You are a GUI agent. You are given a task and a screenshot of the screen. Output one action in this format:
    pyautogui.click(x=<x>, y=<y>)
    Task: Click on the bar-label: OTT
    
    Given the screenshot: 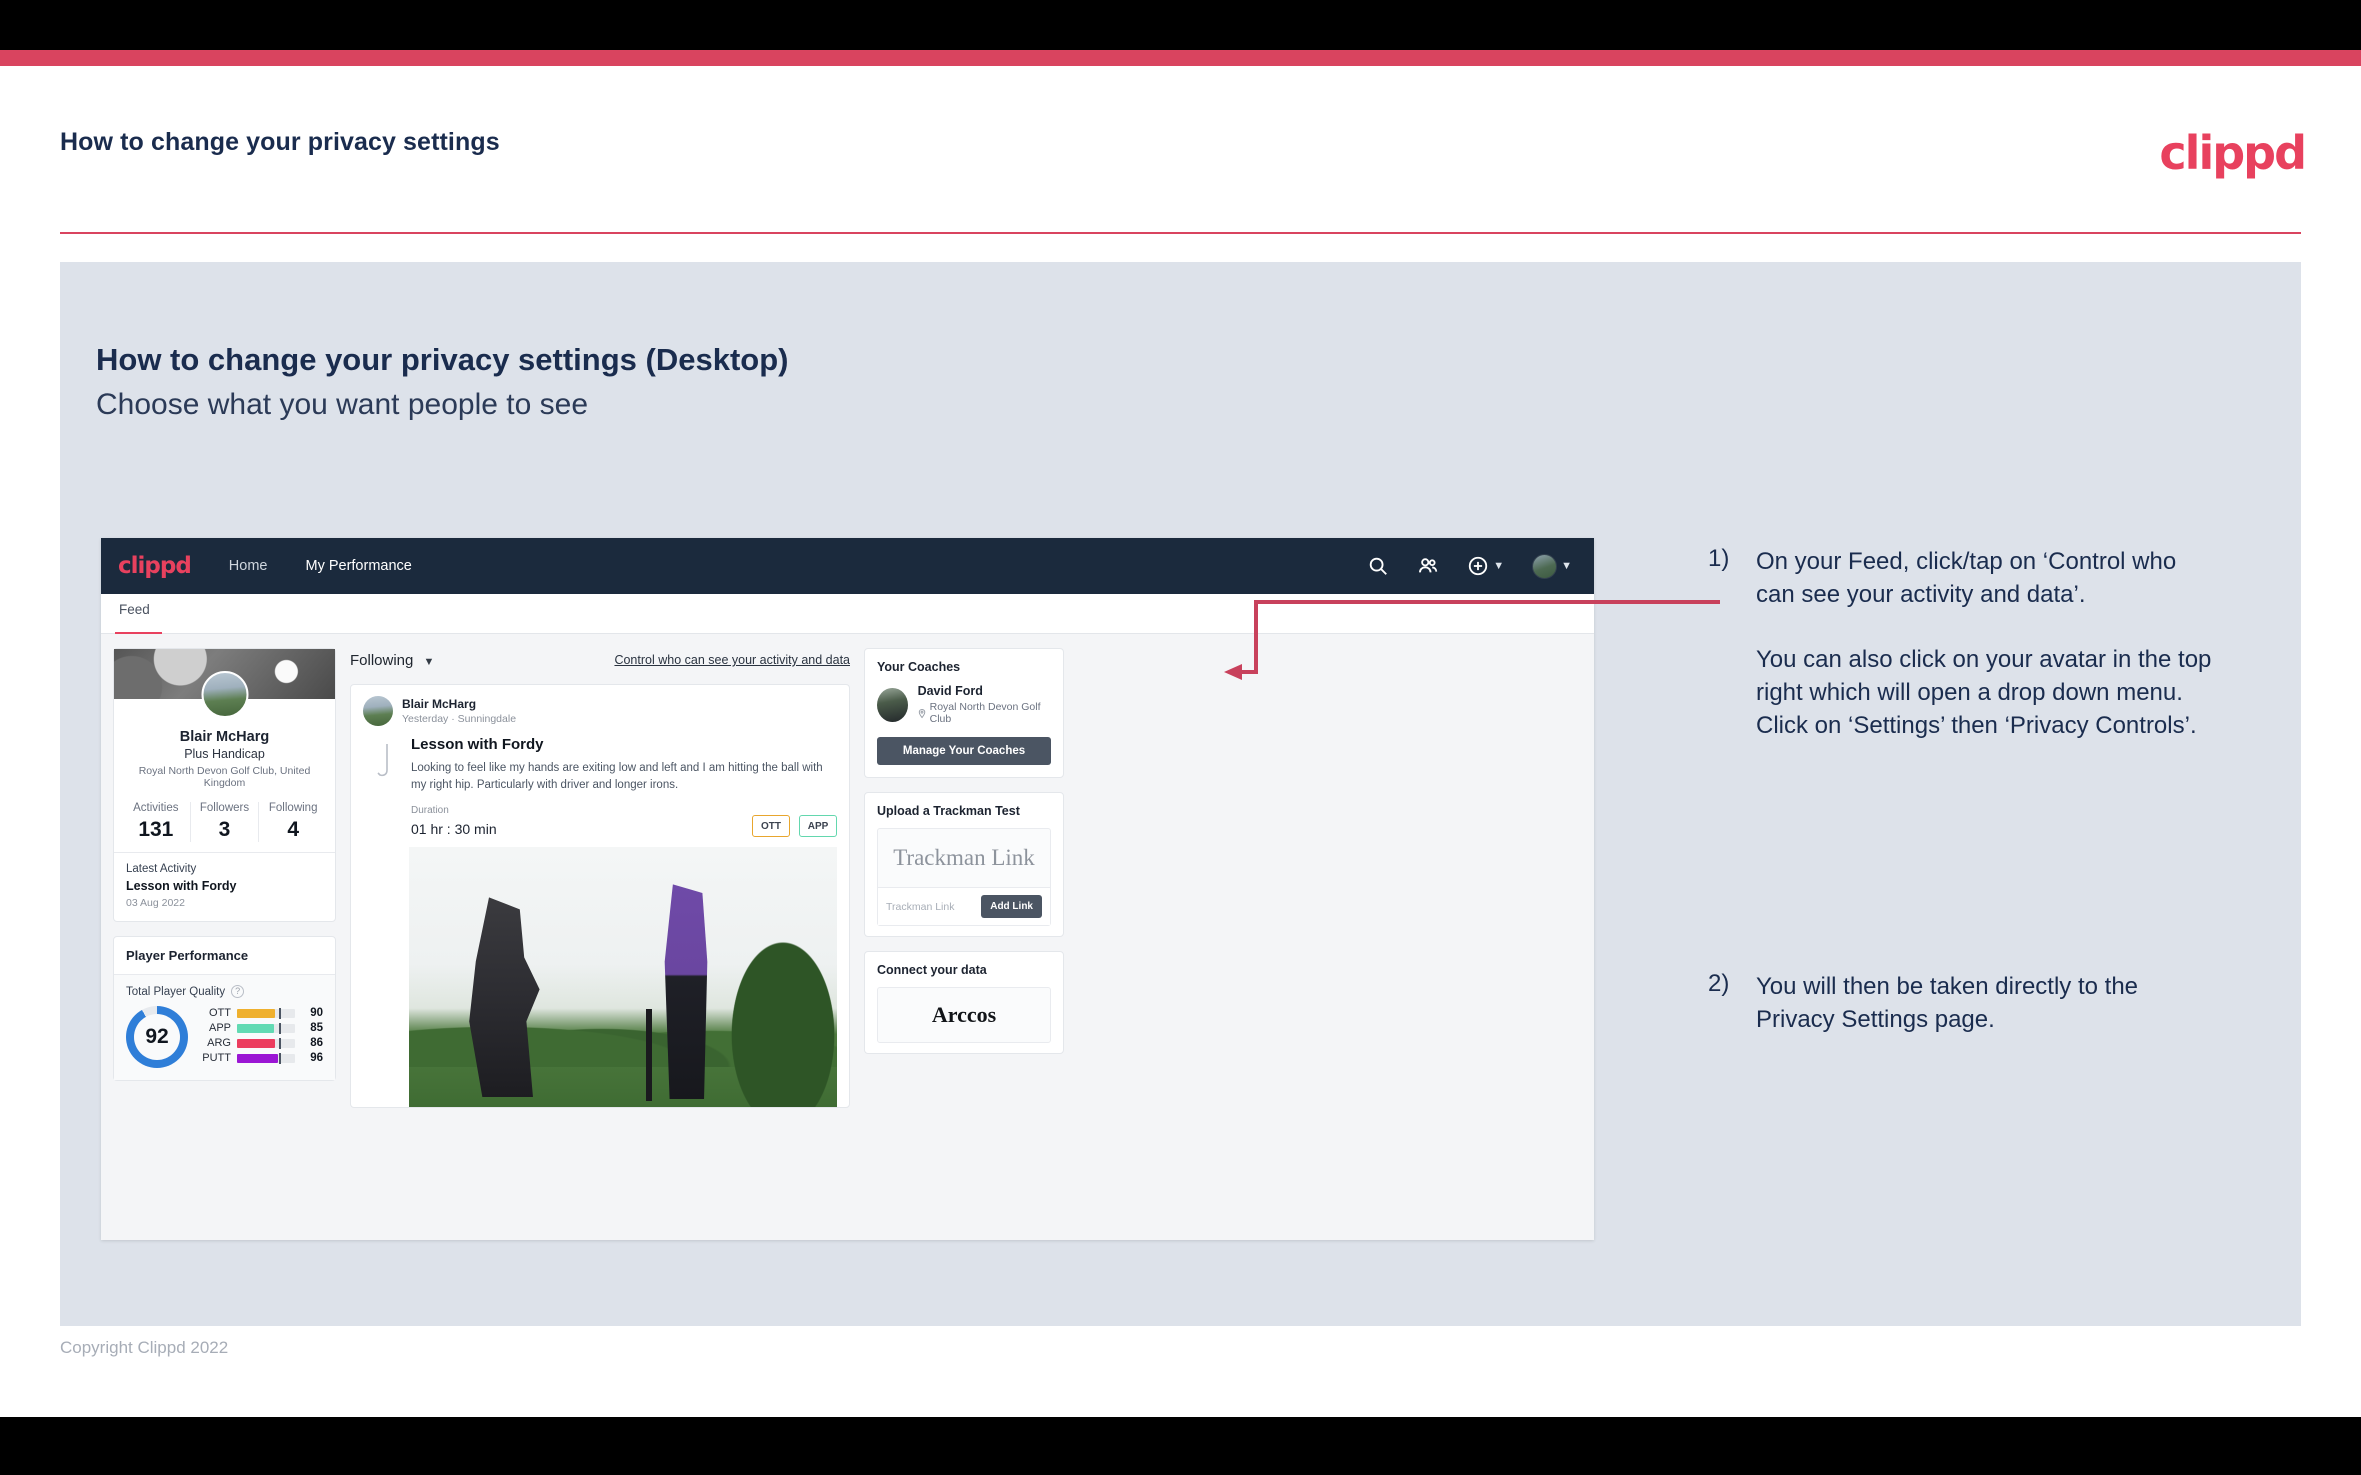 What is the action you would take?
    pyautogui.click(x=220, y=1013)
    